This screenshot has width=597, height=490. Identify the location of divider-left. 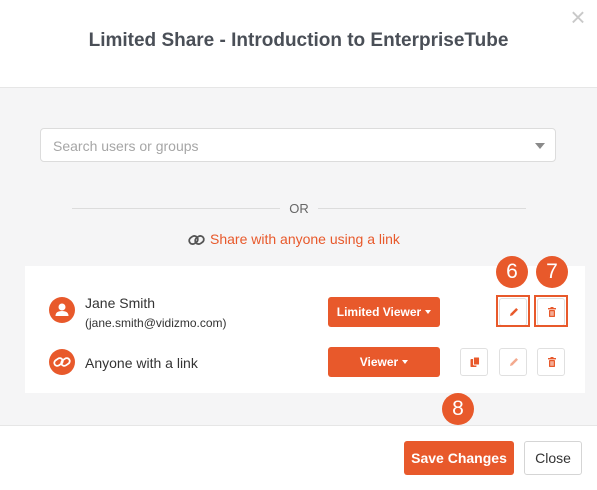
(176, 208).